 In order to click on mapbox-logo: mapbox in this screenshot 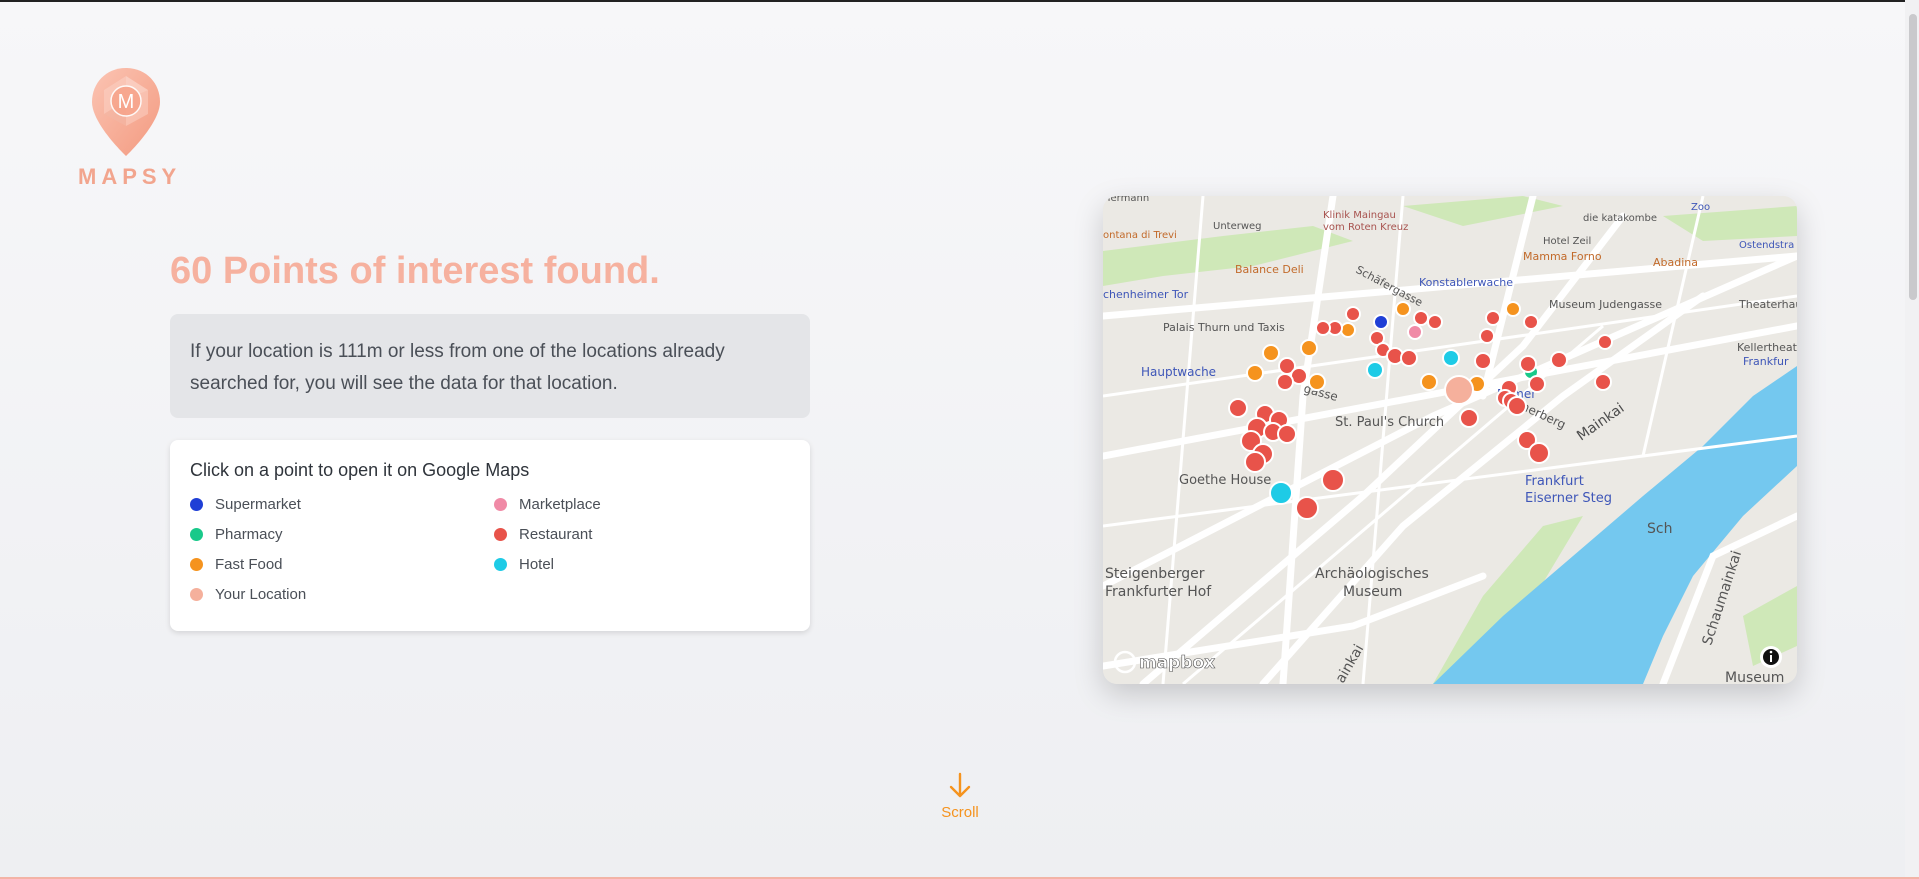, I will do `click(1177, 663)`.